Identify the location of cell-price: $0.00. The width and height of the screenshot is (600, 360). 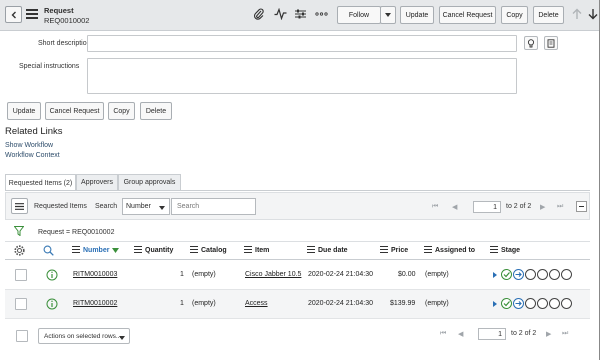
(407, 274).